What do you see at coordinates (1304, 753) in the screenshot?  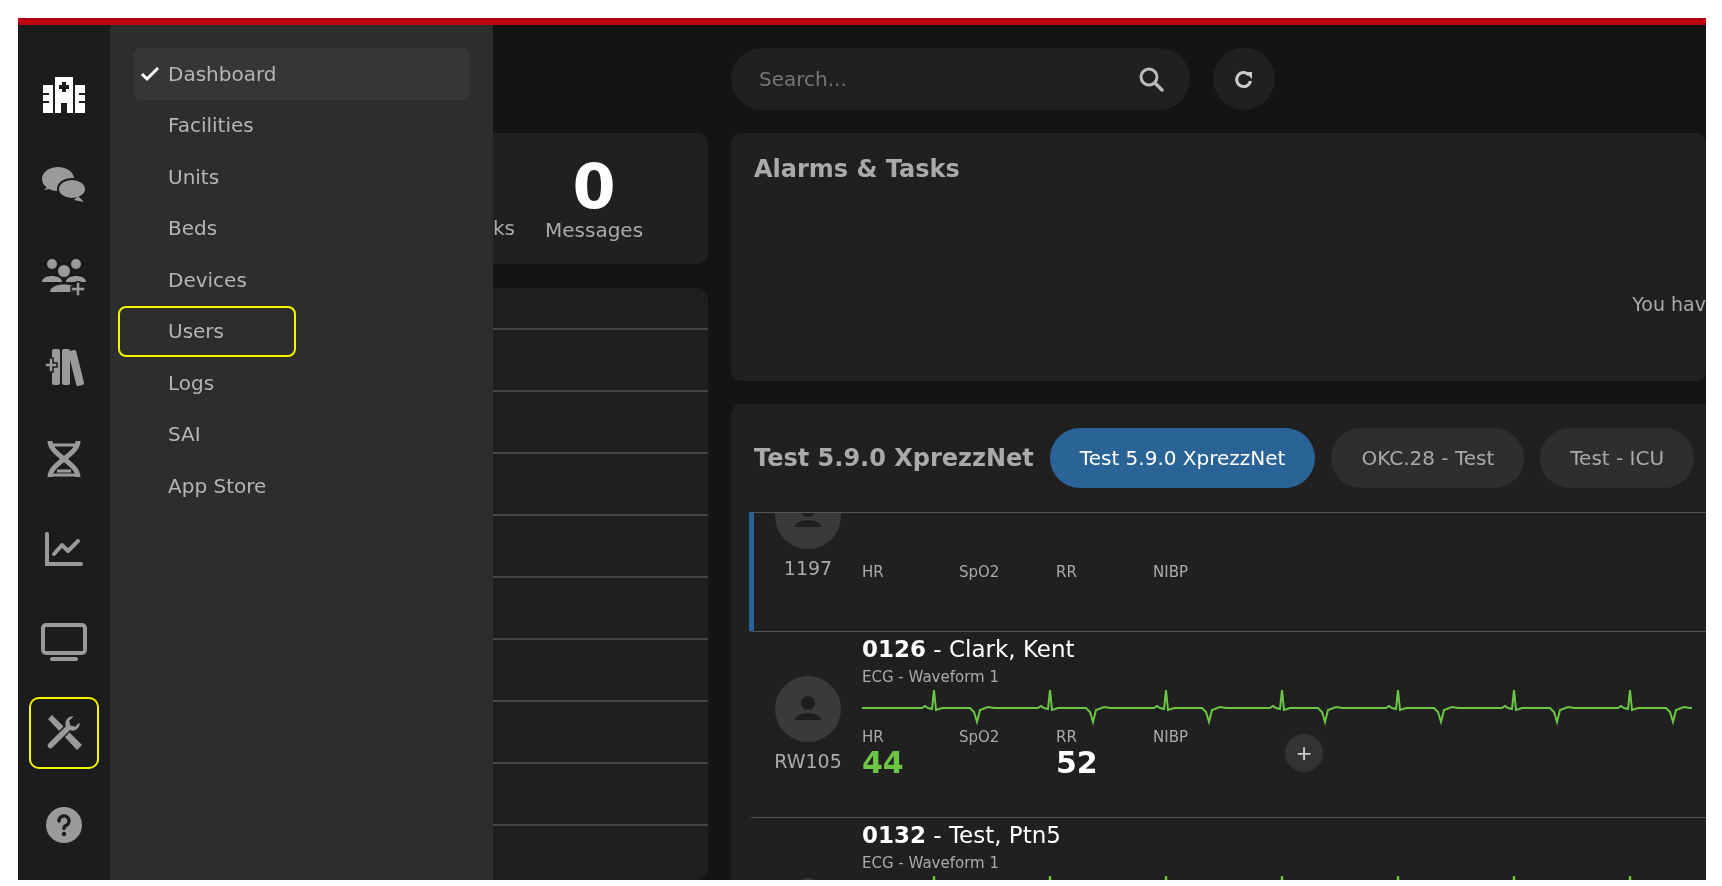 I see `add-button: +` at bounding box center [1304, 753].